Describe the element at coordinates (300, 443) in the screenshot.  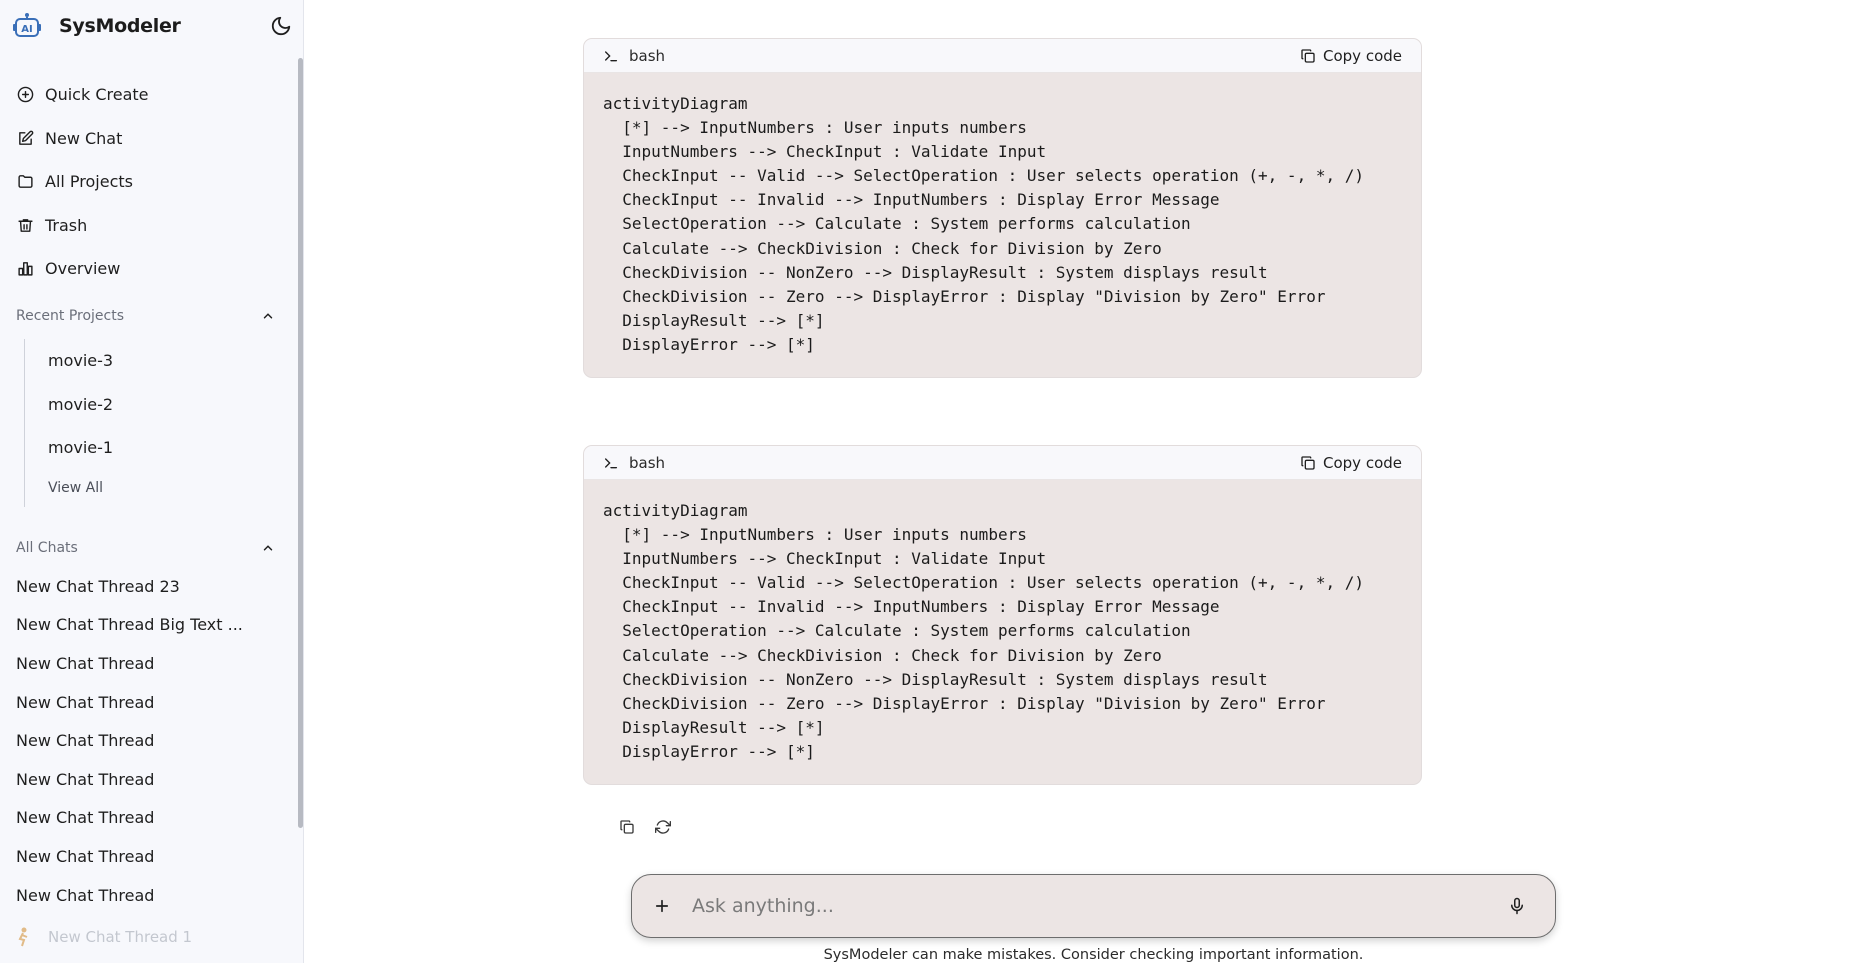
I see `sidebar-scrollbar` at that location.